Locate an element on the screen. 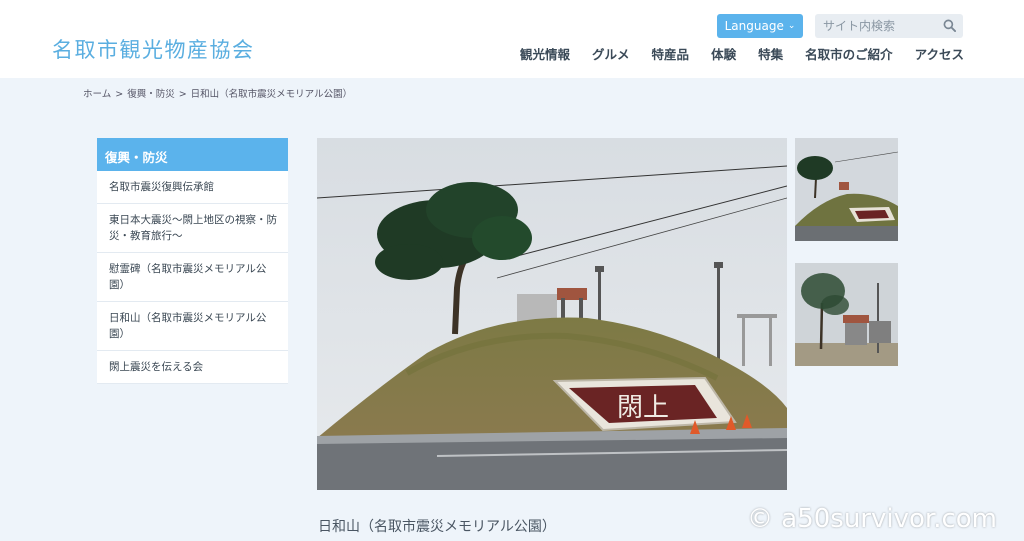  nav-kanko: 観光情報 is located at coordinates (545, 53).